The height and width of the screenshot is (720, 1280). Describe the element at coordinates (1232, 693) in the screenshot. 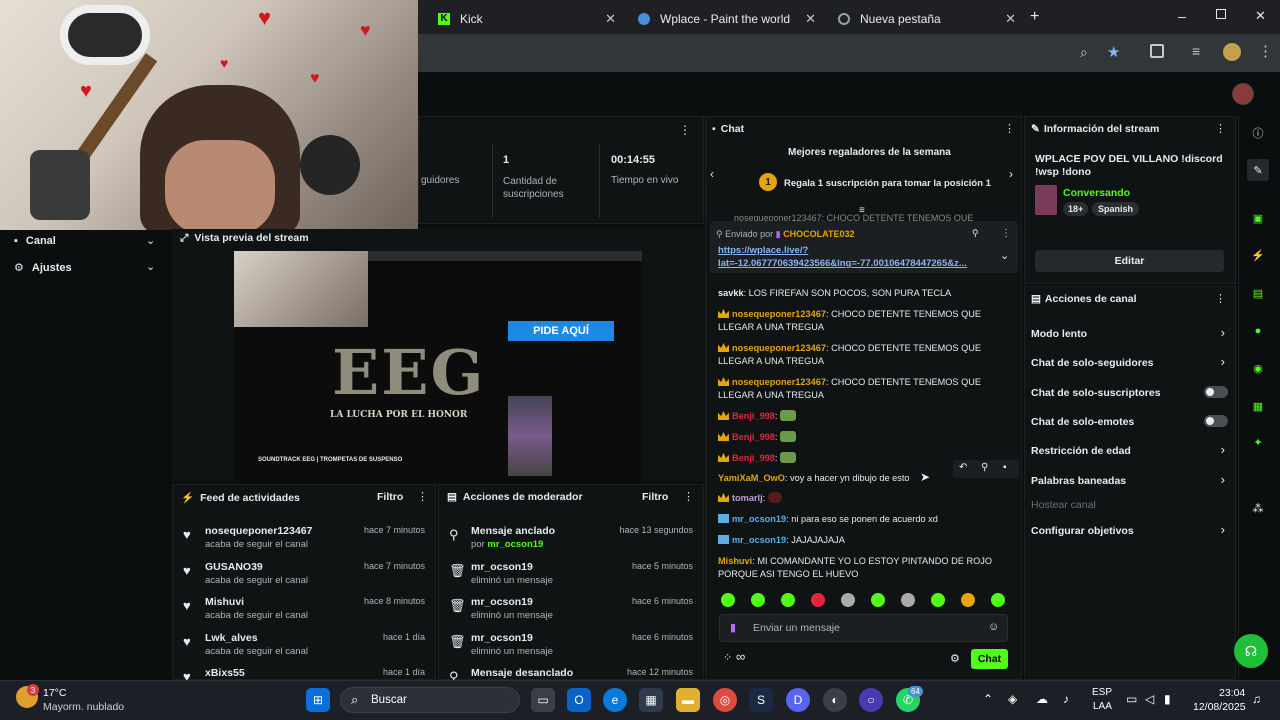

I see `clock-time: 23:04` at that location.